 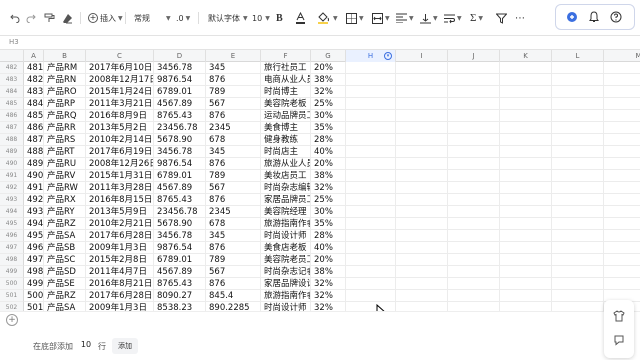 I want to click on decimal-format-select: .0 ▼, so click(x=183, y=18).